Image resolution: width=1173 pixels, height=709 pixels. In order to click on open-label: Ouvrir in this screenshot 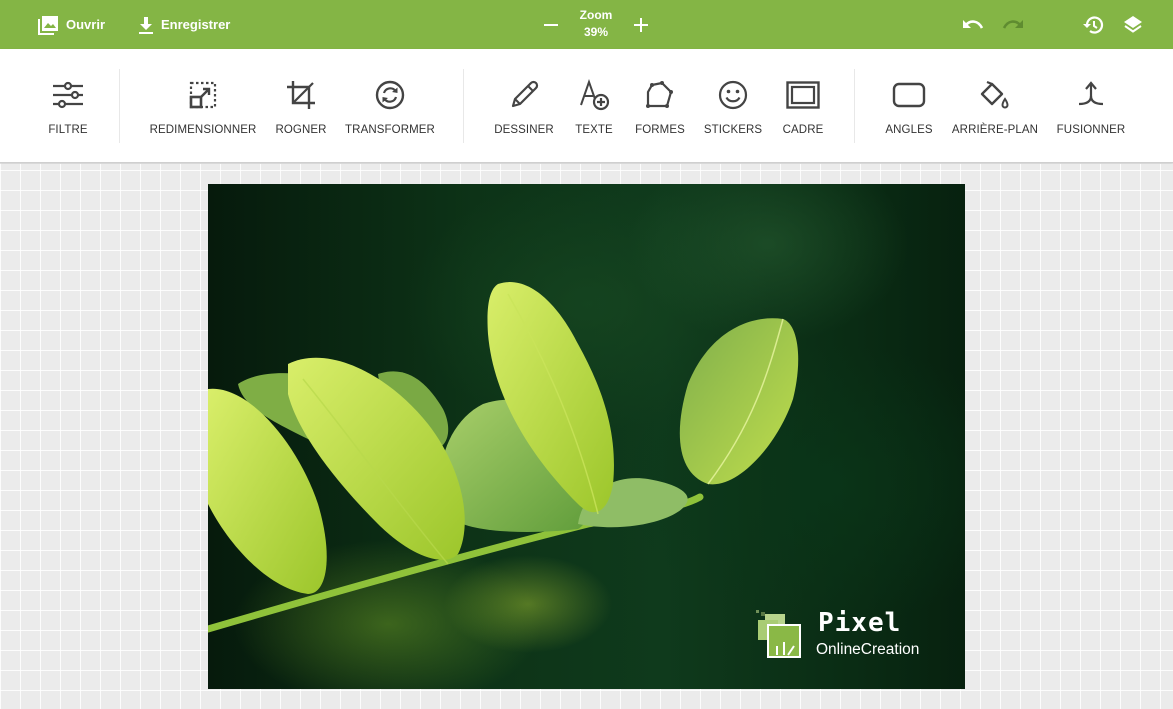, I will do `click(86, 24)`.